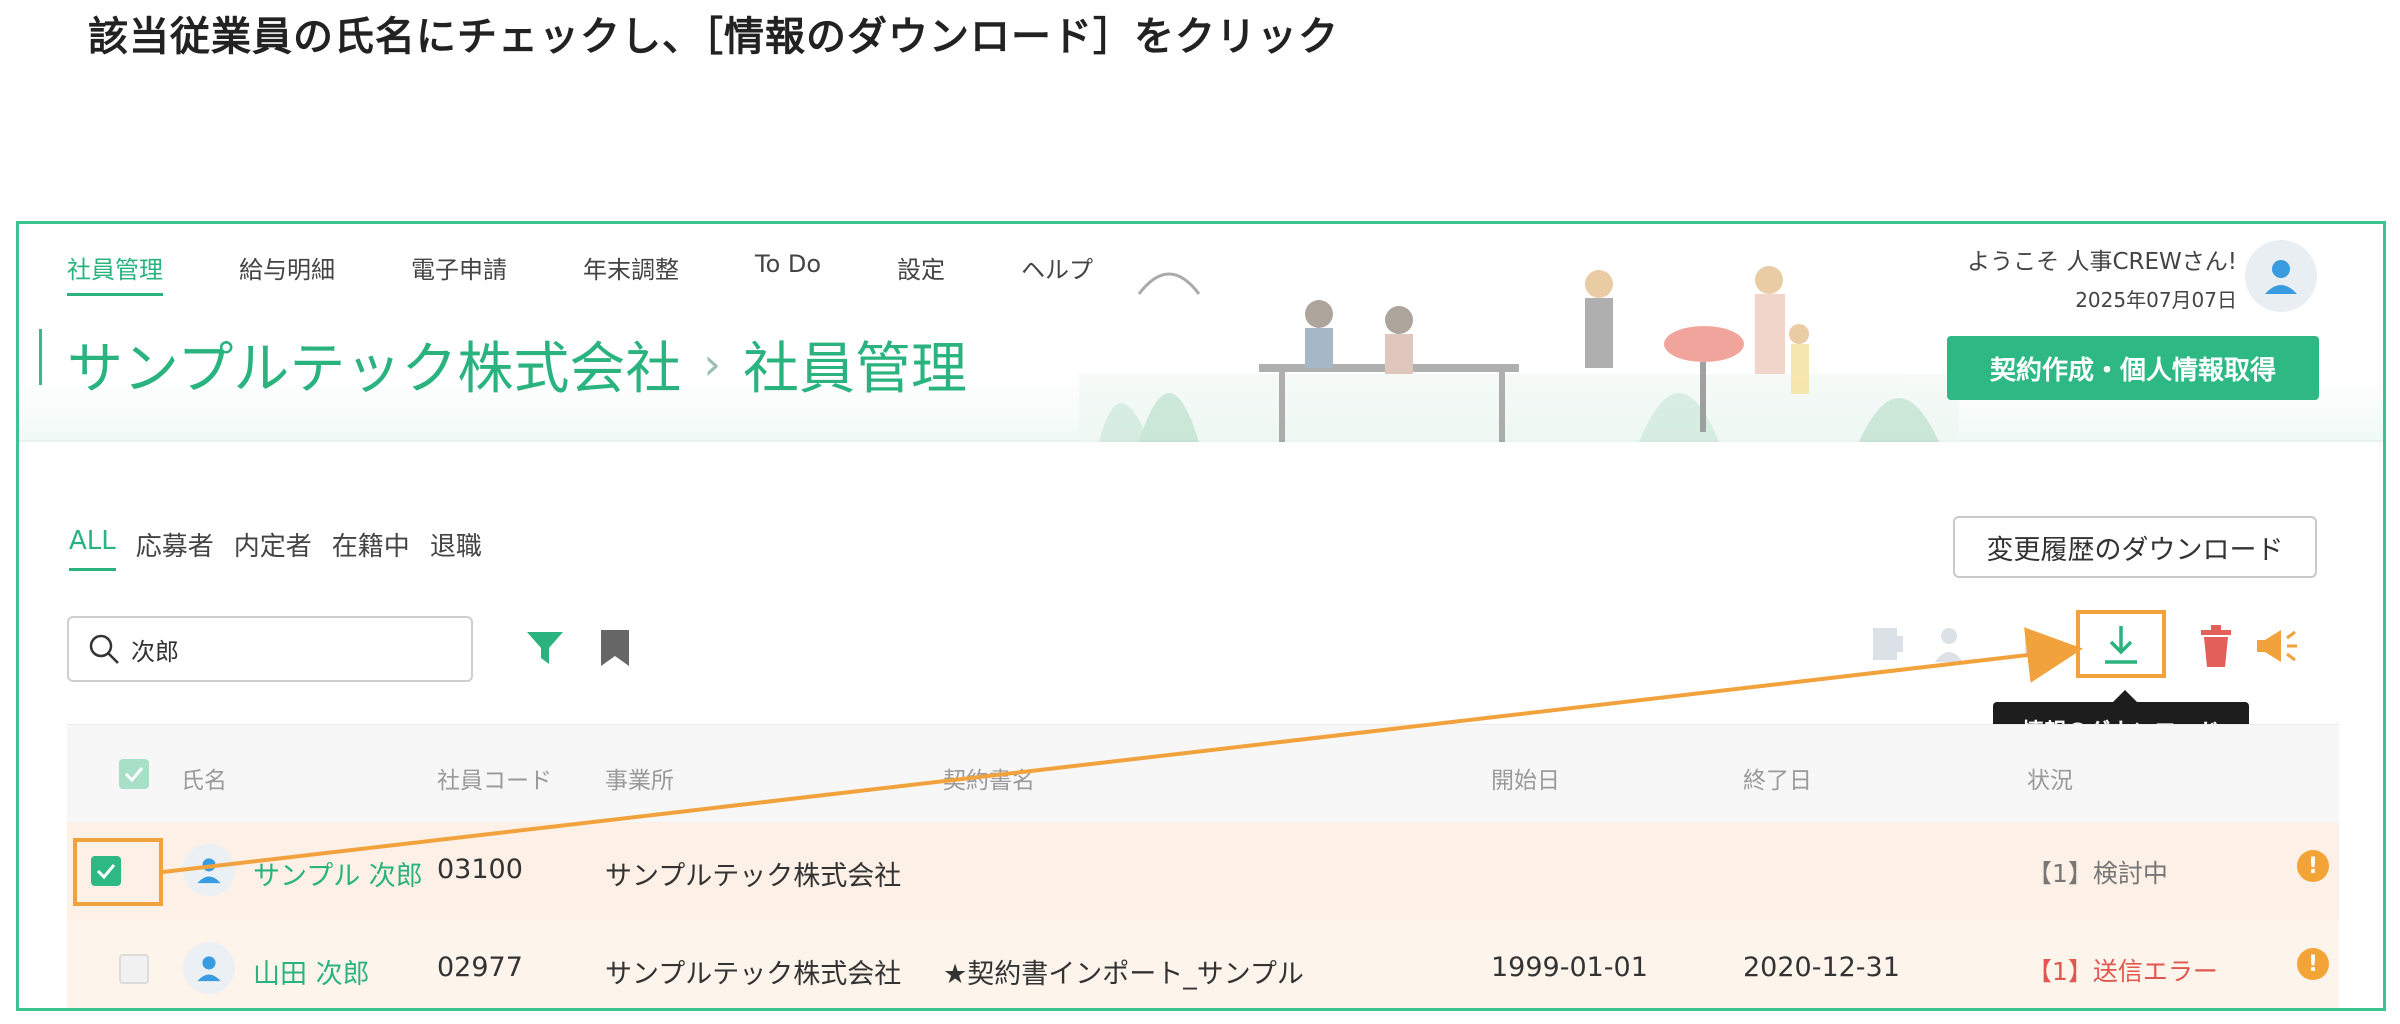 The width and height of the screenshot is (2400, 1024). I want to click on current-page-name: 社員管理, so click(854, 369).